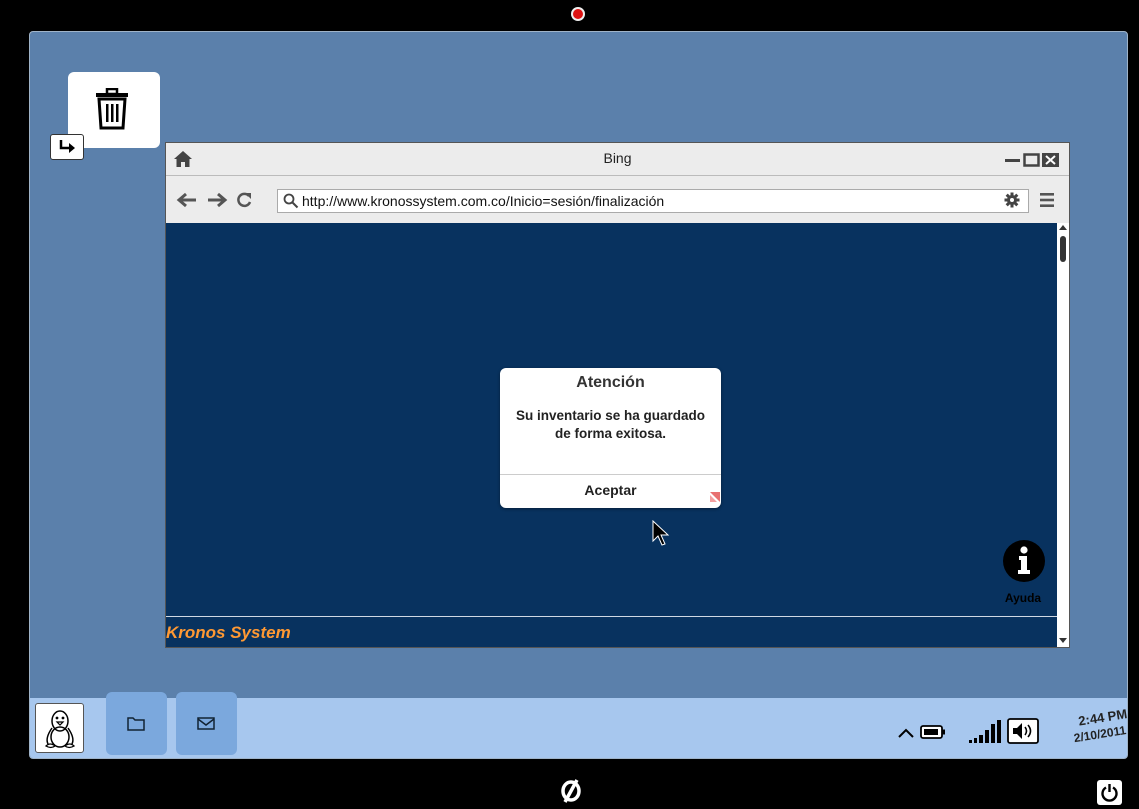  I want to click on trash-icon, so click(112, 109).